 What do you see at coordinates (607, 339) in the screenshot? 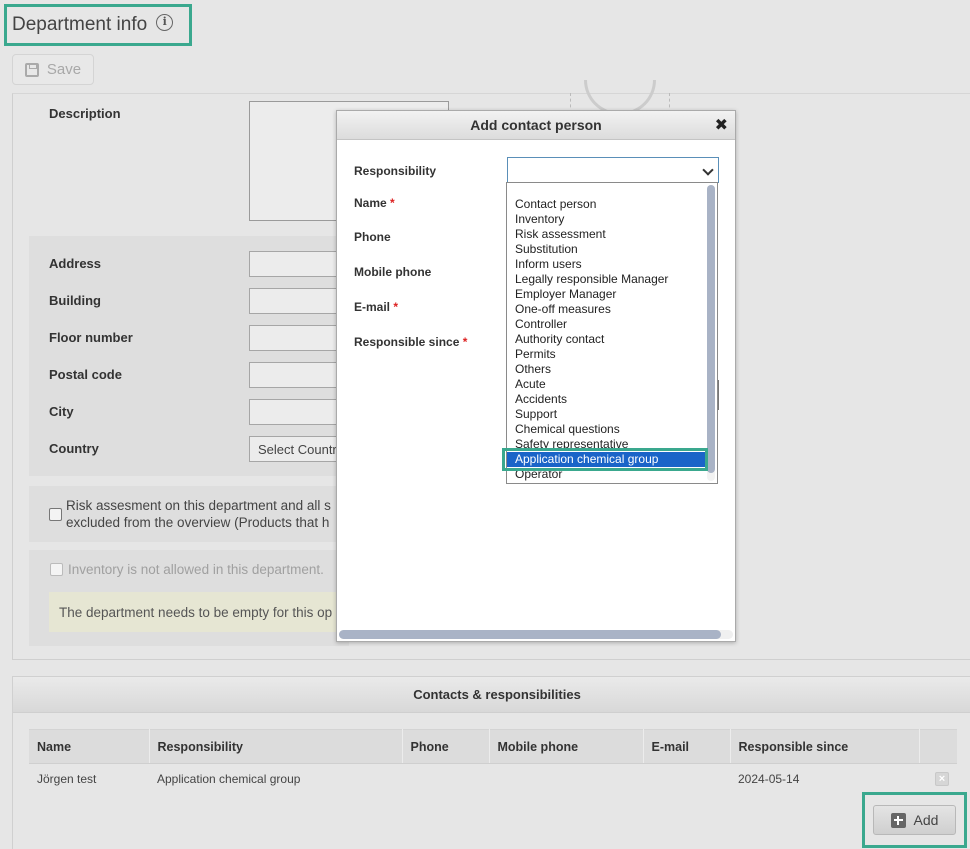
I see `dropdown-option: Authority contact` at bounding box center [607, 339].